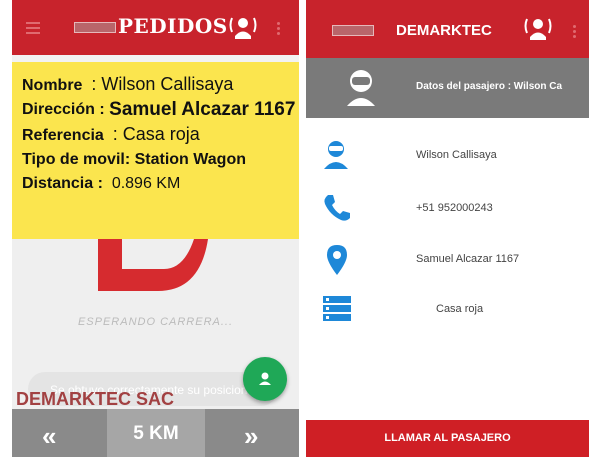  I want to click on info-distancia: Distancia : 0.896 KM, so click(101, 183).